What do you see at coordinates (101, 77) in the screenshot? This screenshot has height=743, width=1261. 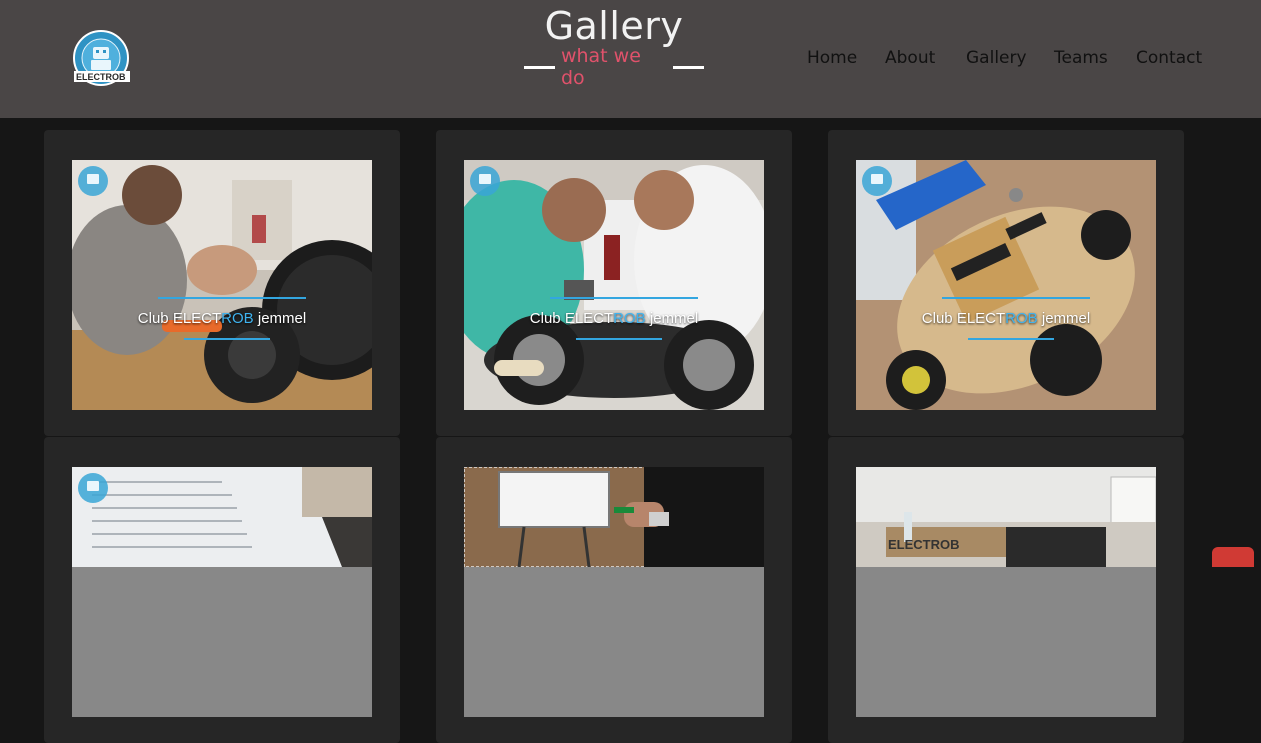 I see `logo-text: ELECTROB` at bounding box center [101, 77].